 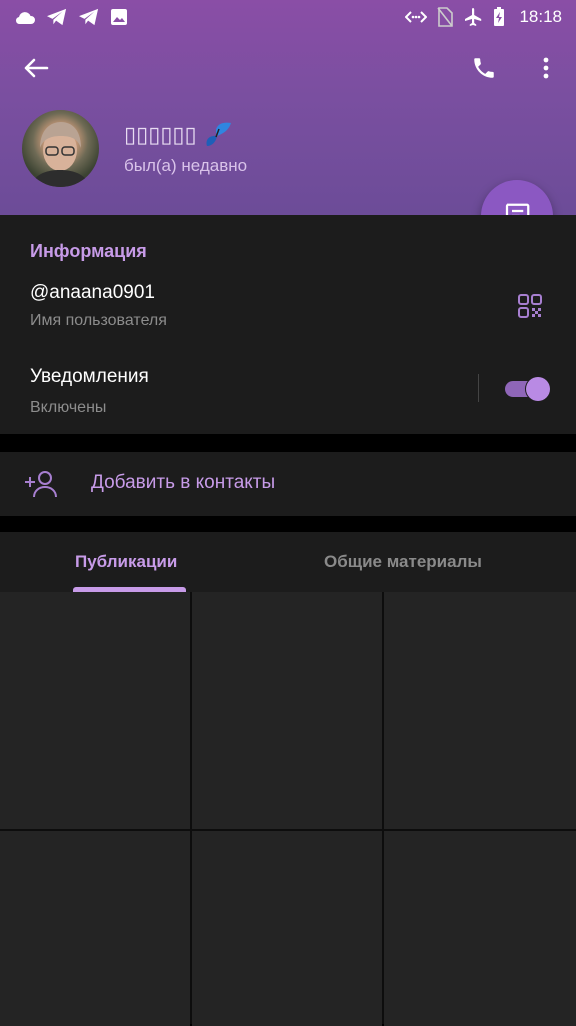 What do you see at coordinates (478, 388) in the screenshot?
I see `divider` at bounding box center [478, 388].